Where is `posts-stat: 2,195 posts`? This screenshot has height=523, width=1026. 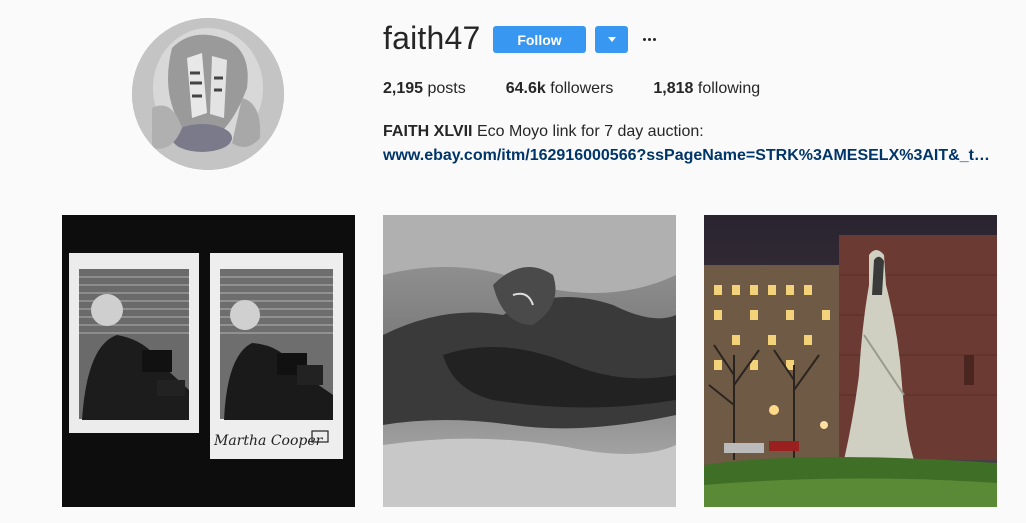
posts-stat: 2,195 posts is located at coordinates (424, 89).